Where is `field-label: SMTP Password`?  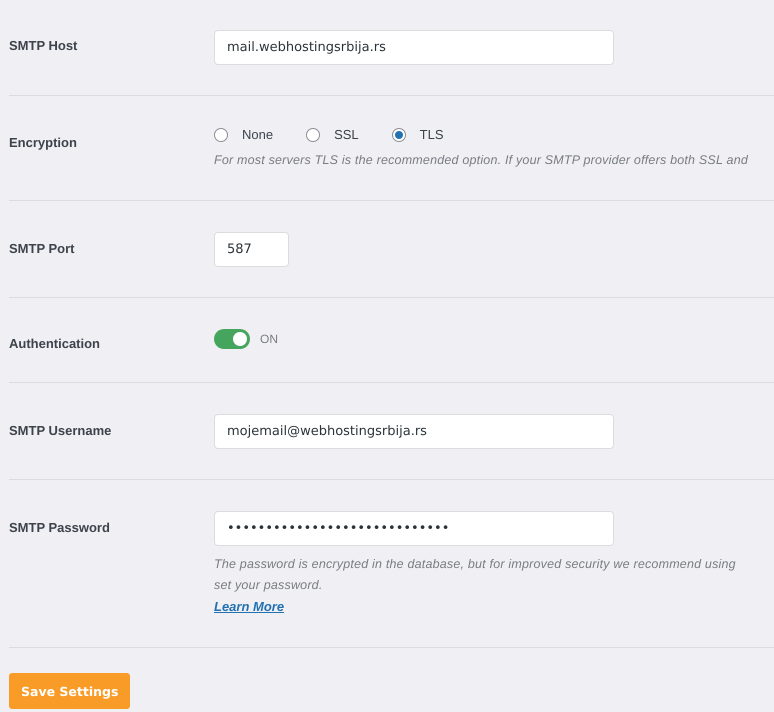
field-label: SMTP Password is located at coordinates (60, 528).